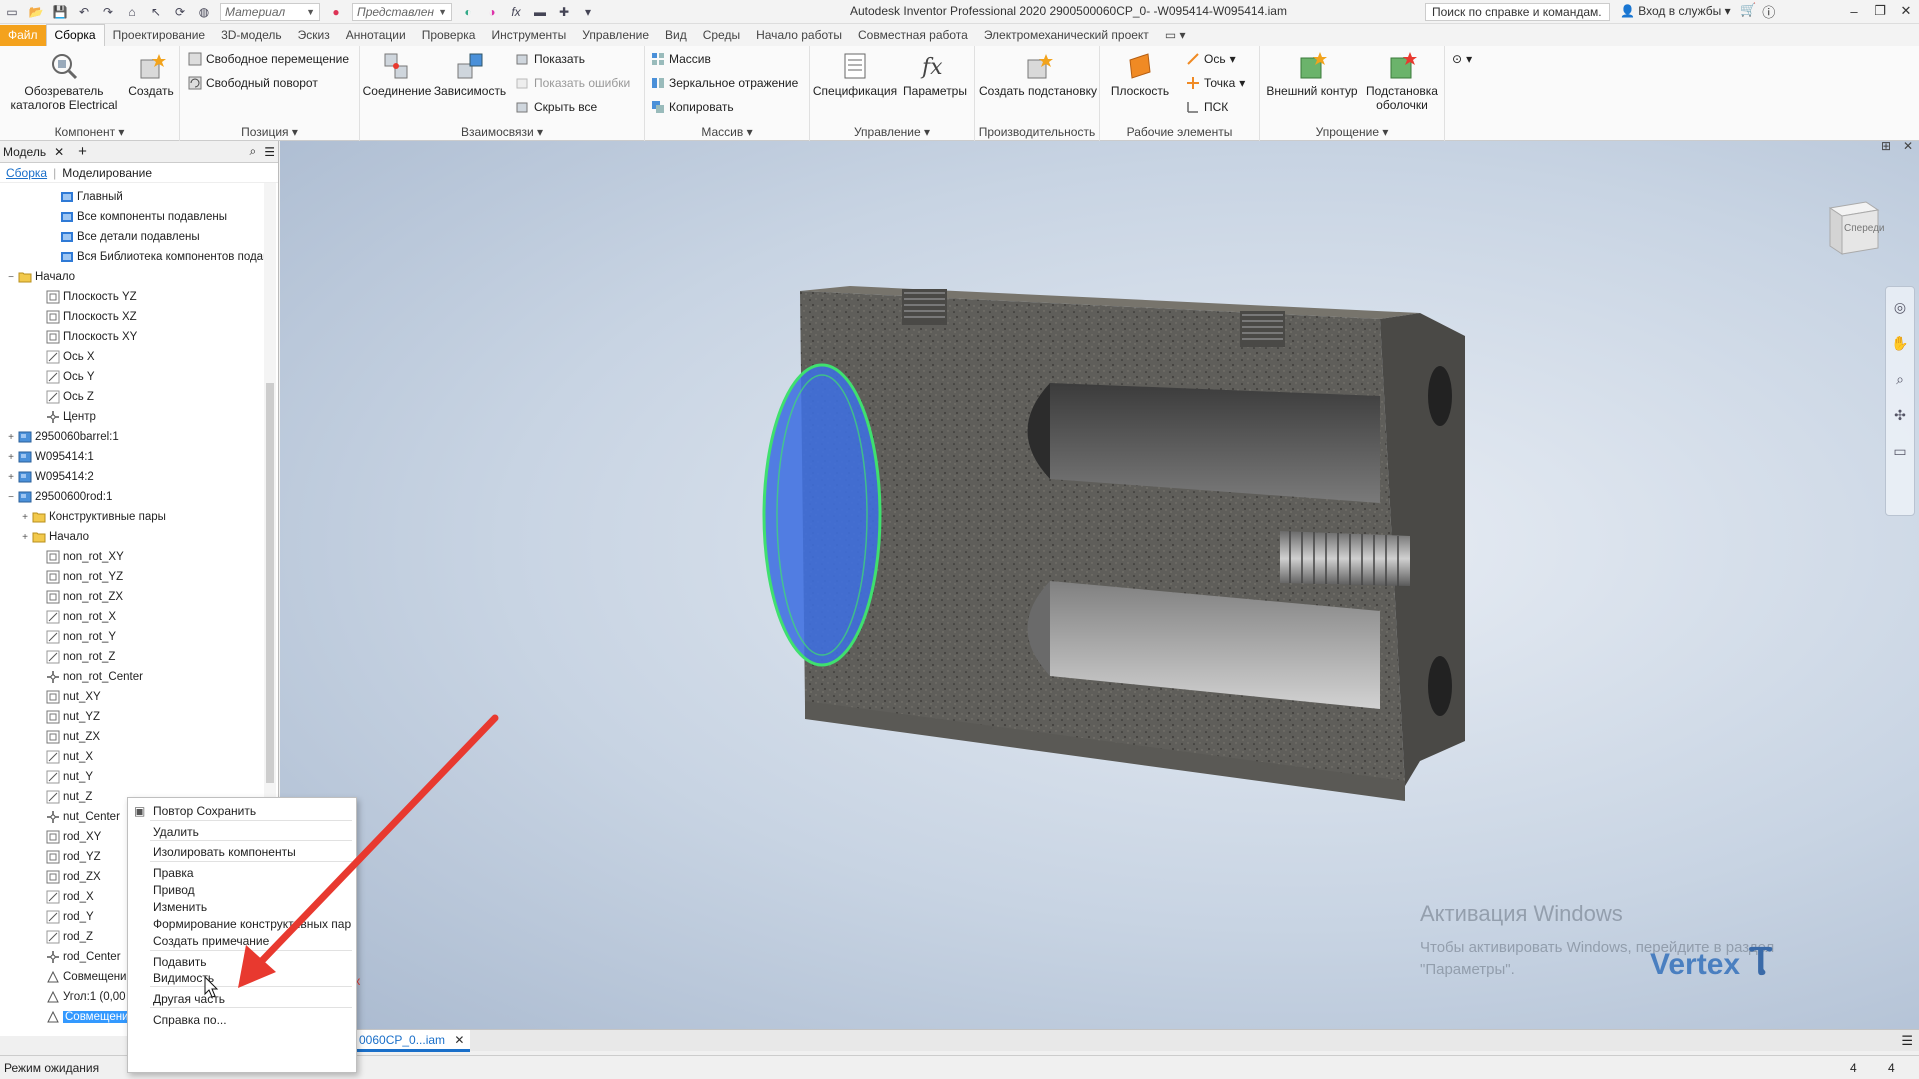 Image resolution: width=1919 pixels, height=1079 pixels. Describe the element at coordinates (71, 977) in the screenshot. I see `tree-node: Совмещение:1` at that location.